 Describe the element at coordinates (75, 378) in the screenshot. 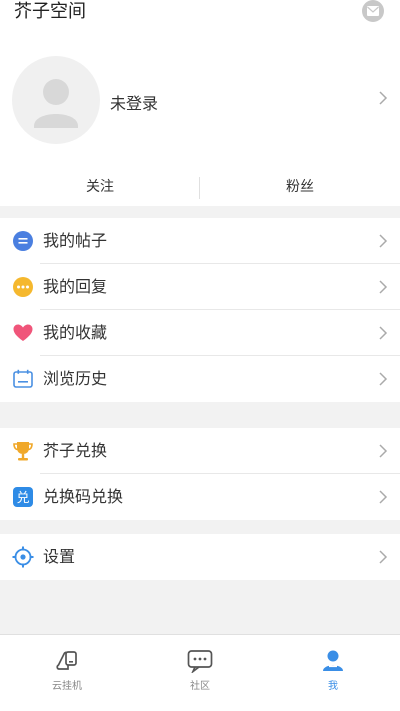

I see `menu-item-label: 浏览历史` at that location.